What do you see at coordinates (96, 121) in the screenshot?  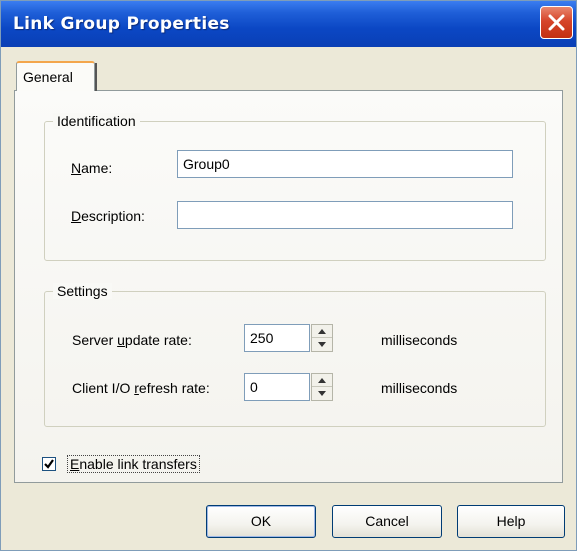 I see `identification-legend: Identification` at bounding box center [96, 121].